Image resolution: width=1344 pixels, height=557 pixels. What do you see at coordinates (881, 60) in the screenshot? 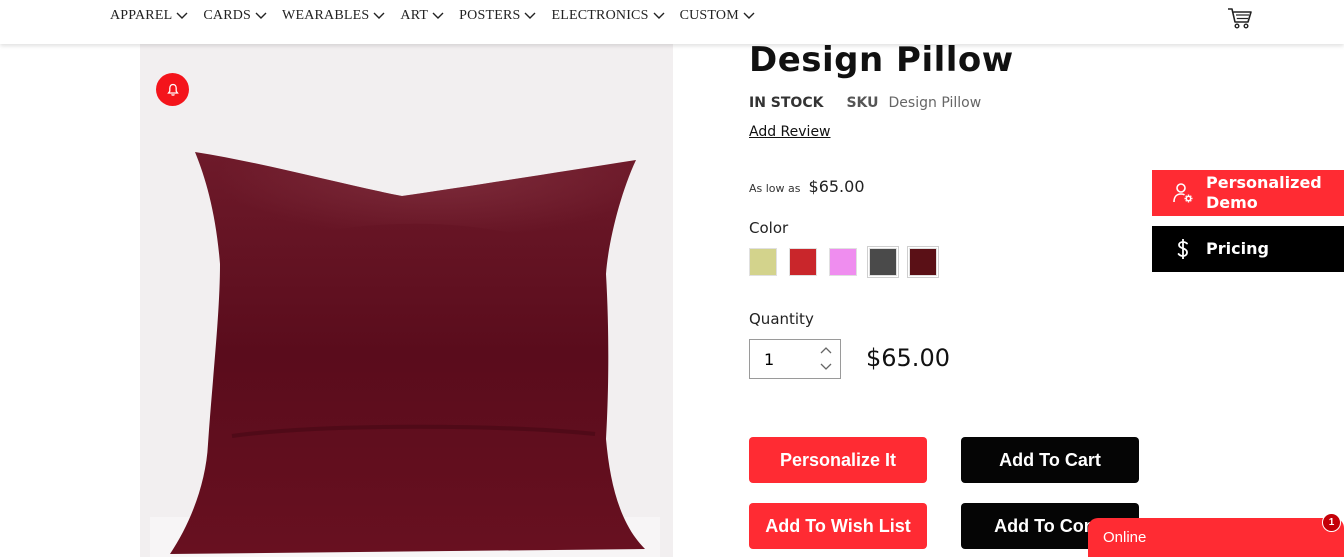
I see `product-title: Design Pillow` at bounding box center [881, 60].